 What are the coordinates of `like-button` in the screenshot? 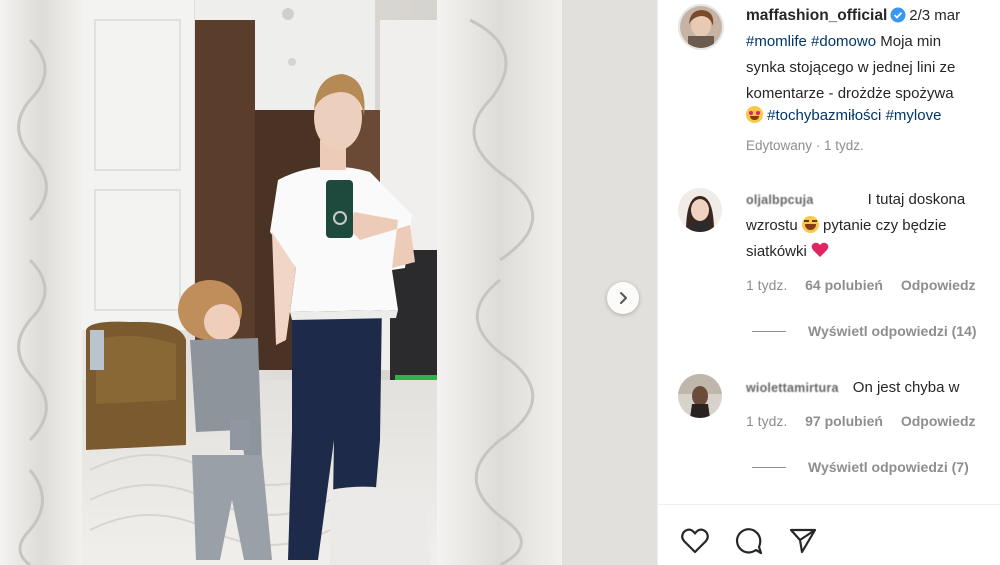 It's located at (695, 541).